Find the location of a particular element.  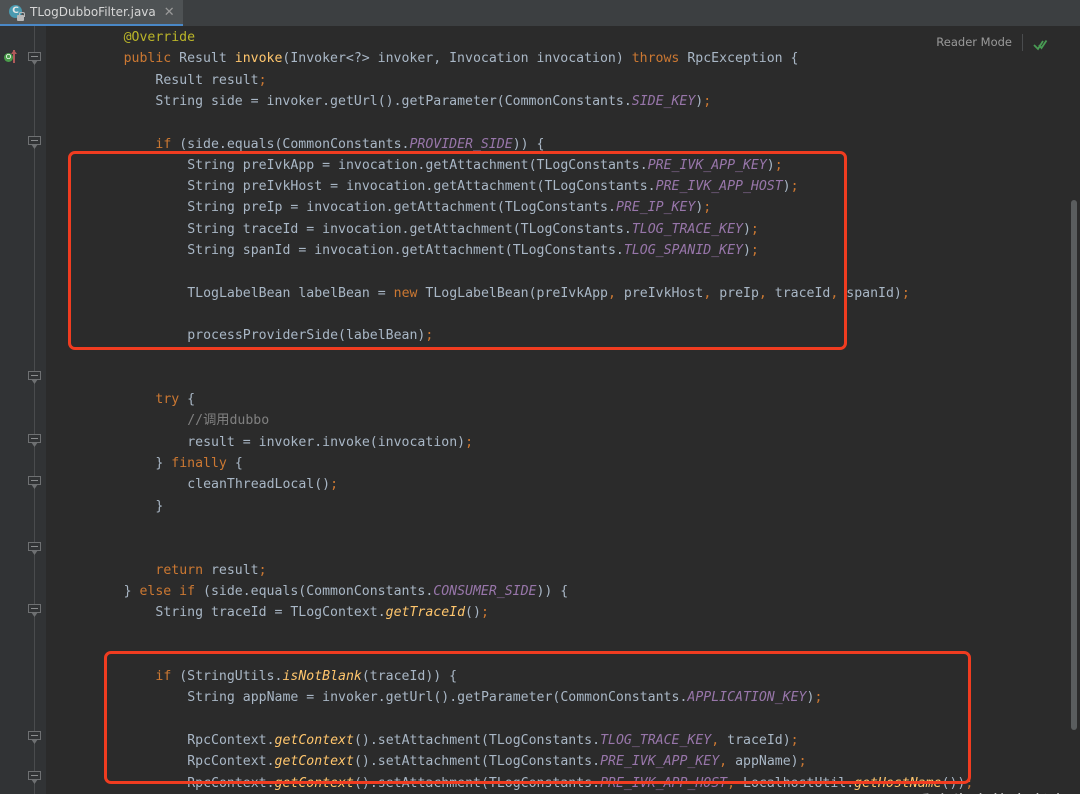

code-line: processProviderSide(labelBean); is located at coordinates (310, 335).